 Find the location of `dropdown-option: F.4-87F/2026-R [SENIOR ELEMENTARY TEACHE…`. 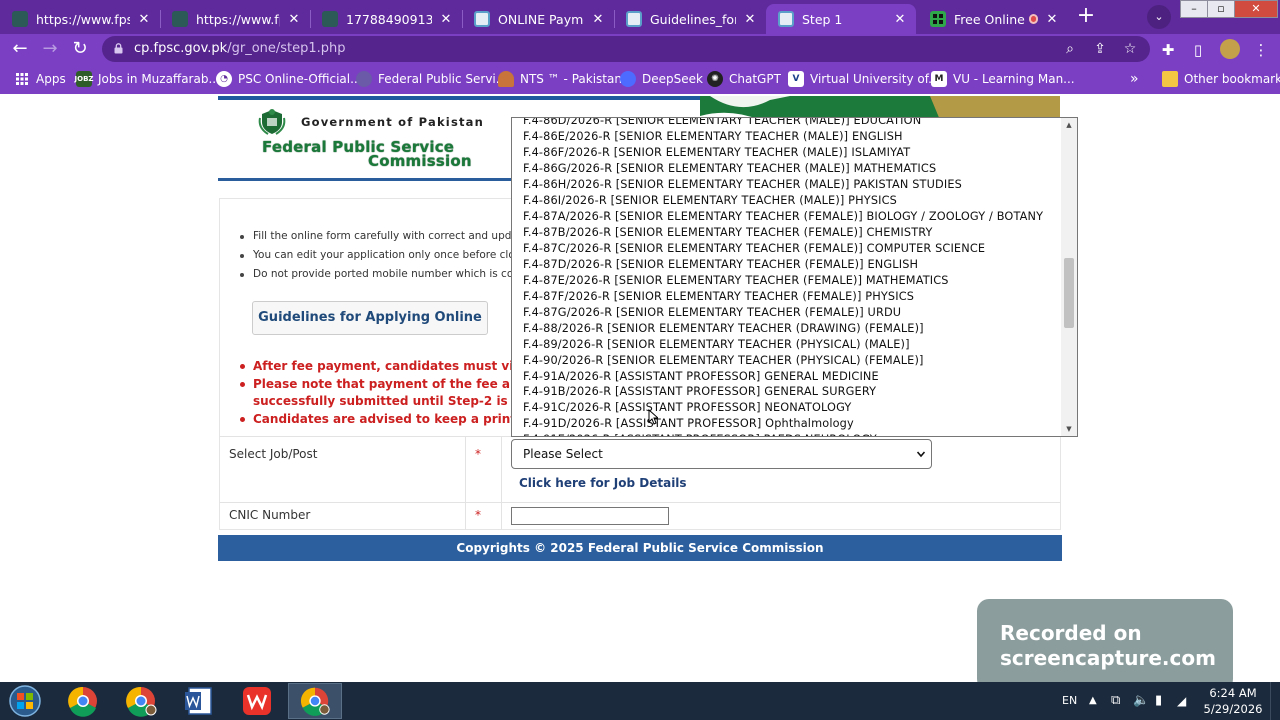

dropdown-option: F.4-87F/2026-R [SENIOR ELEMENTARY TEACHE… is located at coordinates (786, 297).